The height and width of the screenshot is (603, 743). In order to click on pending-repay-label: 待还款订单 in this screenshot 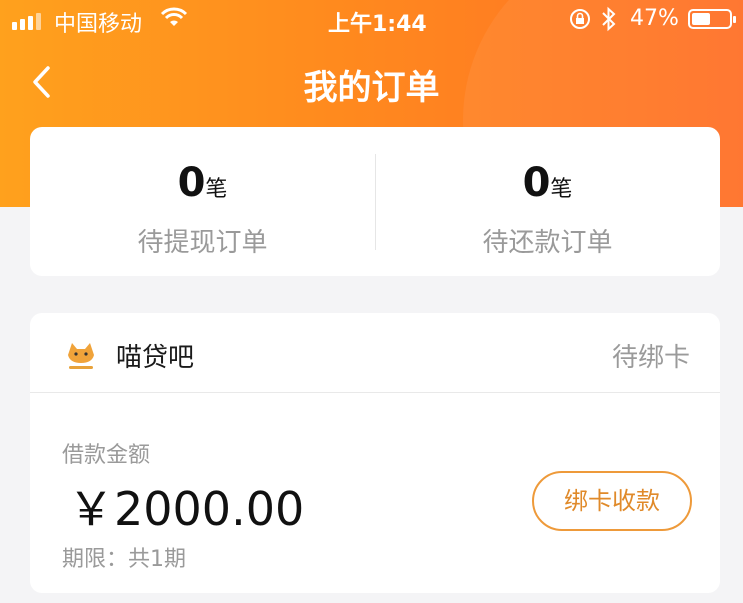, I will do `click(547, 243)`.